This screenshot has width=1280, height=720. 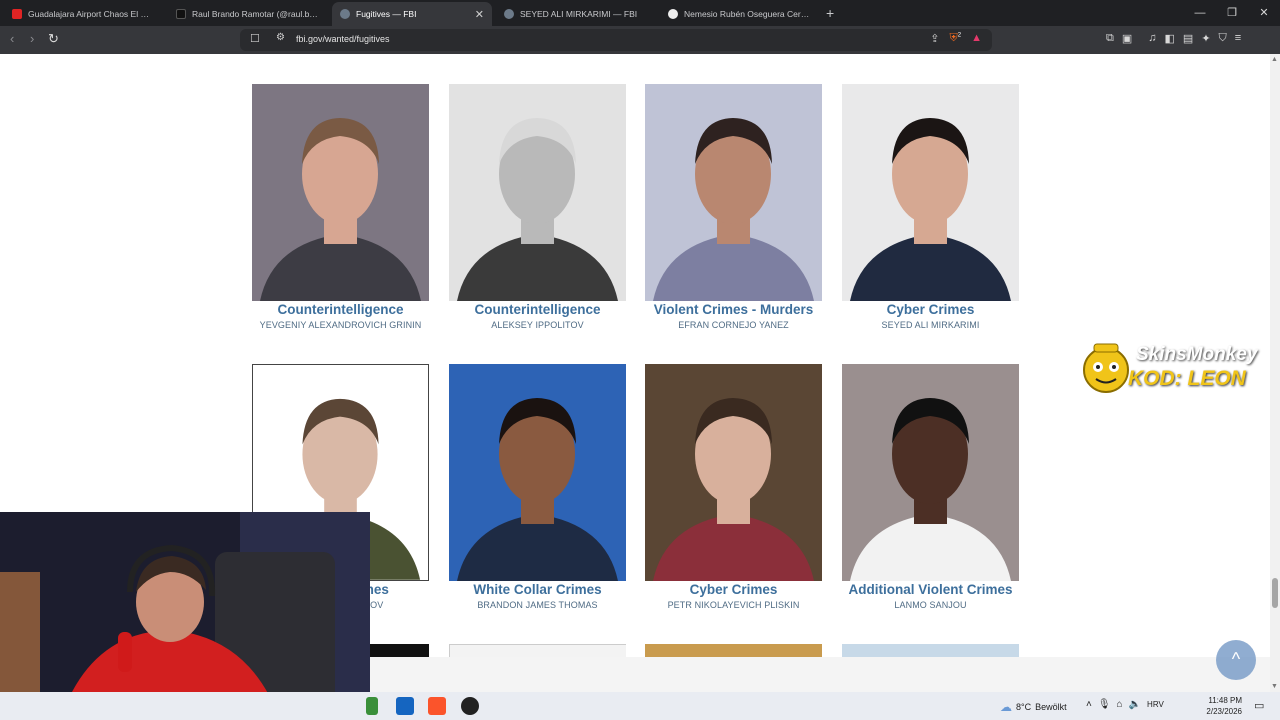 I want to click on fugitive-name-link: ALEKSEY IPPOLITOV, so click(x=537, y=325).